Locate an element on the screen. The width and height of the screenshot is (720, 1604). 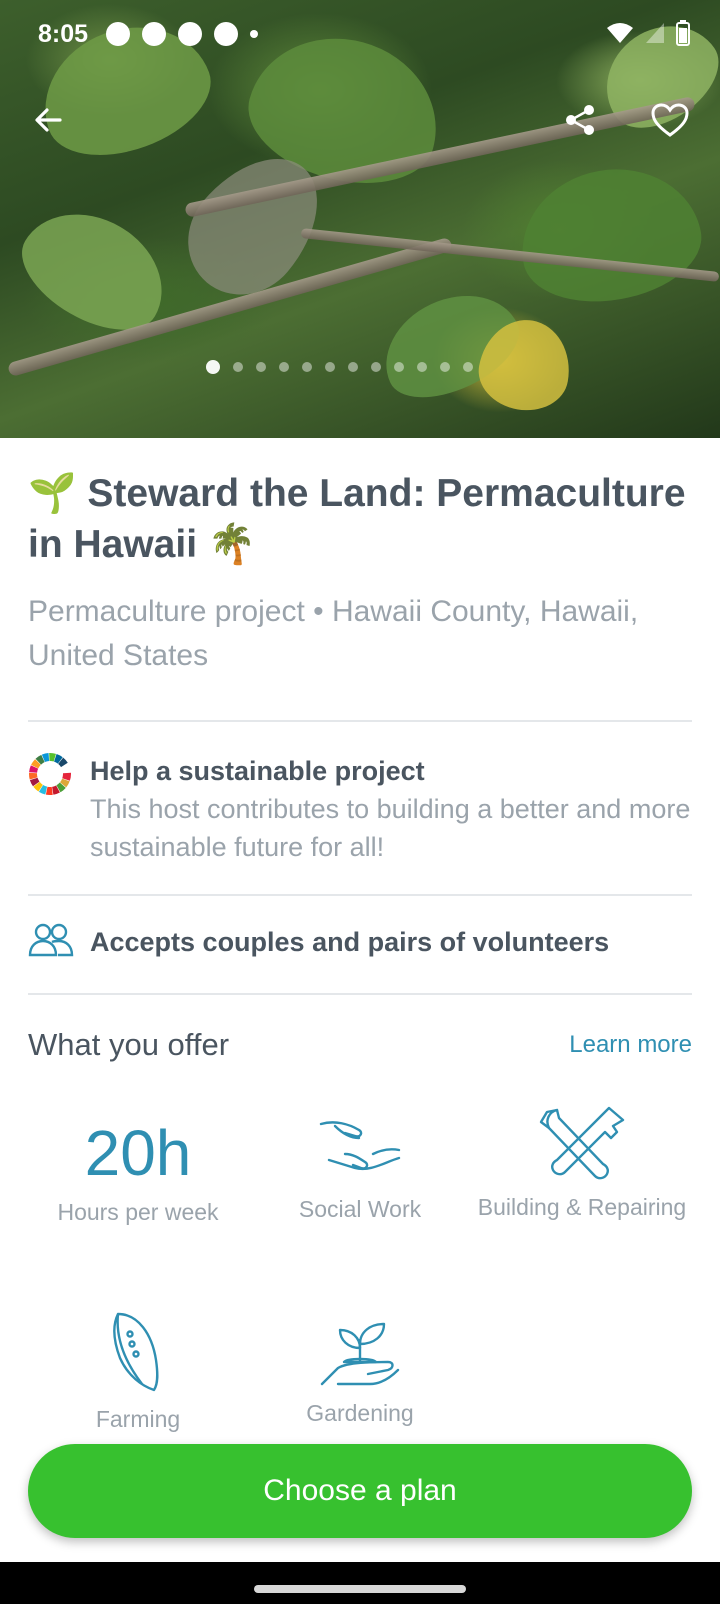
offer-item-building-repairing: Building & Repairing is located at coordinates (582, 1164).